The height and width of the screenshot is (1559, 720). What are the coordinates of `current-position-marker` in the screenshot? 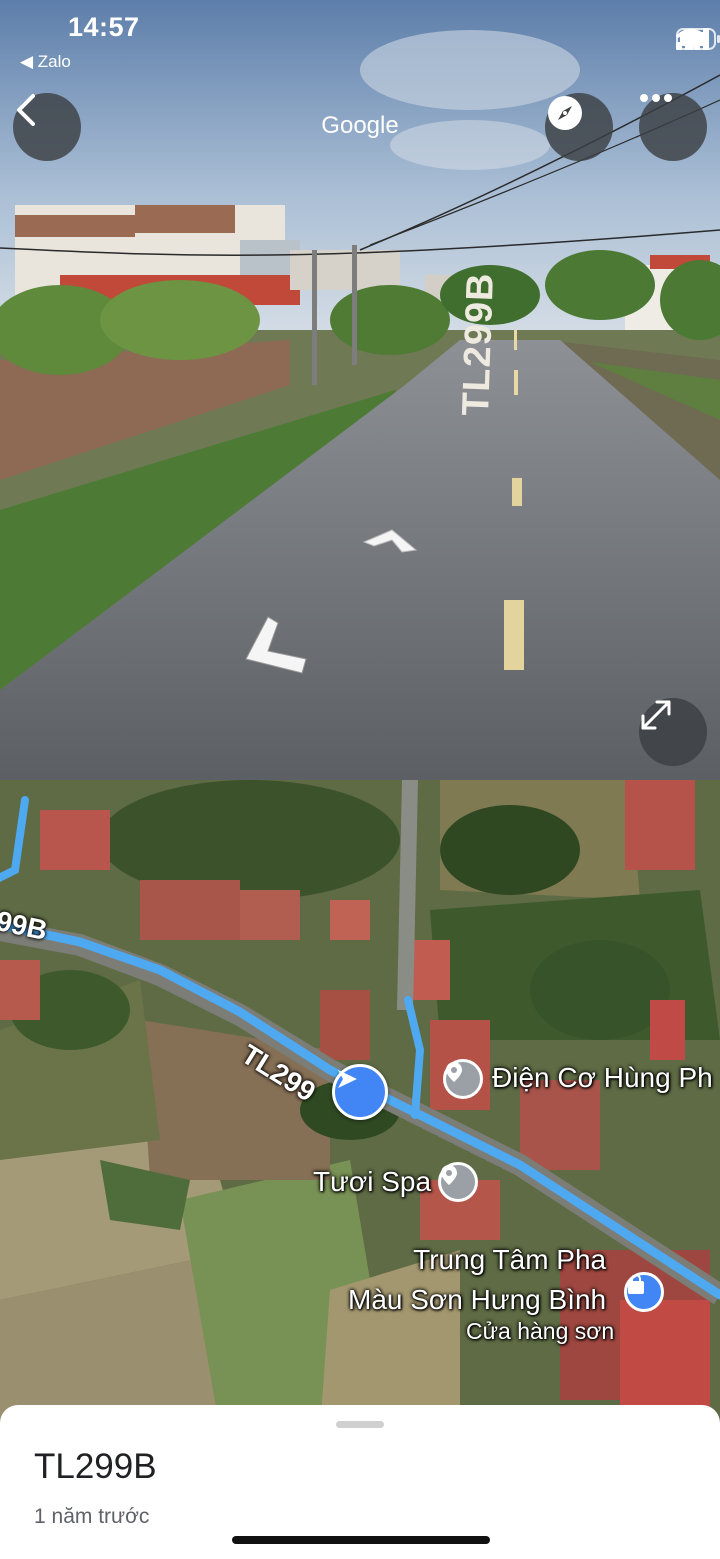 It's located at (360, 1092).